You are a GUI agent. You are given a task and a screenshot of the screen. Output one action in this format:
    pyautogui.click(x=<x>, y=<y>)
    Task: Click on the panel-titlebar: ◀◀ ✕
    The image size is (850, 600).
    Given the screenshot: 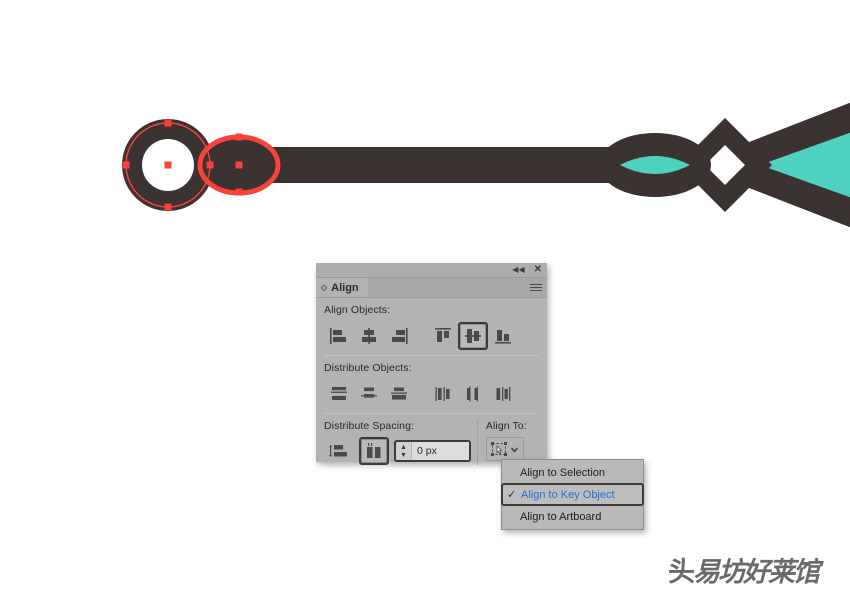 What is the action you would take?
    pyautogui.click(x=431, y=270)
    